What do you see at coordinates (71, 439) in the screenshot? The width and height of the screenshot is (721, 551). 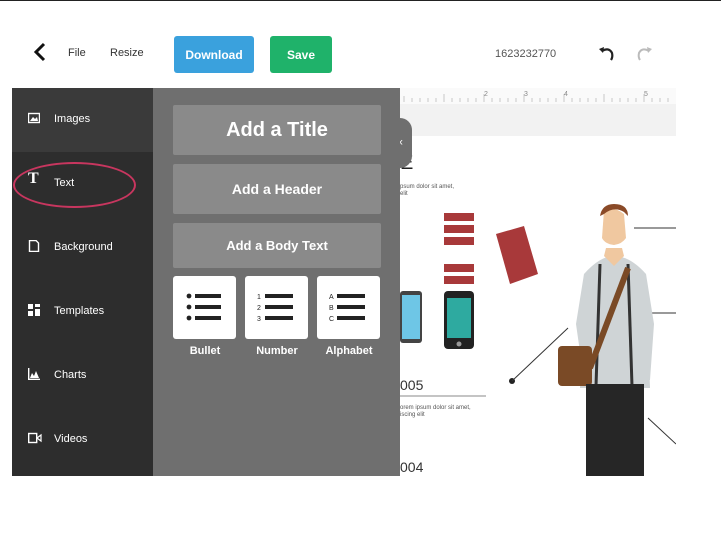 I see `sidebar-item-label: Videos` at bounding box center [71, 439].